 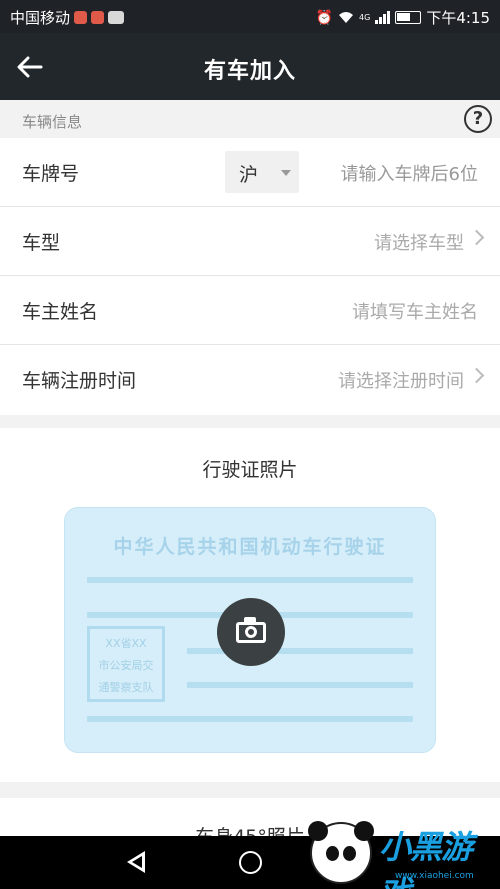 What do you see at coordinates (250, 547) in the screenshot?
I see `card-title: 中华人民共和国机动车行驶证` at bounding box center [250, 547].